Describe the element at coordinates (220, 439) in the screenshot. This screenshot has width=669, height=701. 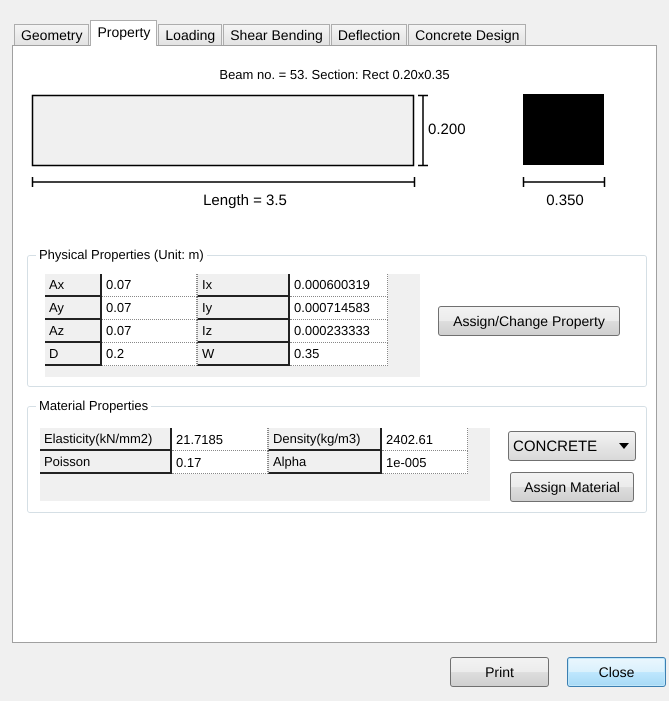
I see `property-value: 21.7185` at that location.